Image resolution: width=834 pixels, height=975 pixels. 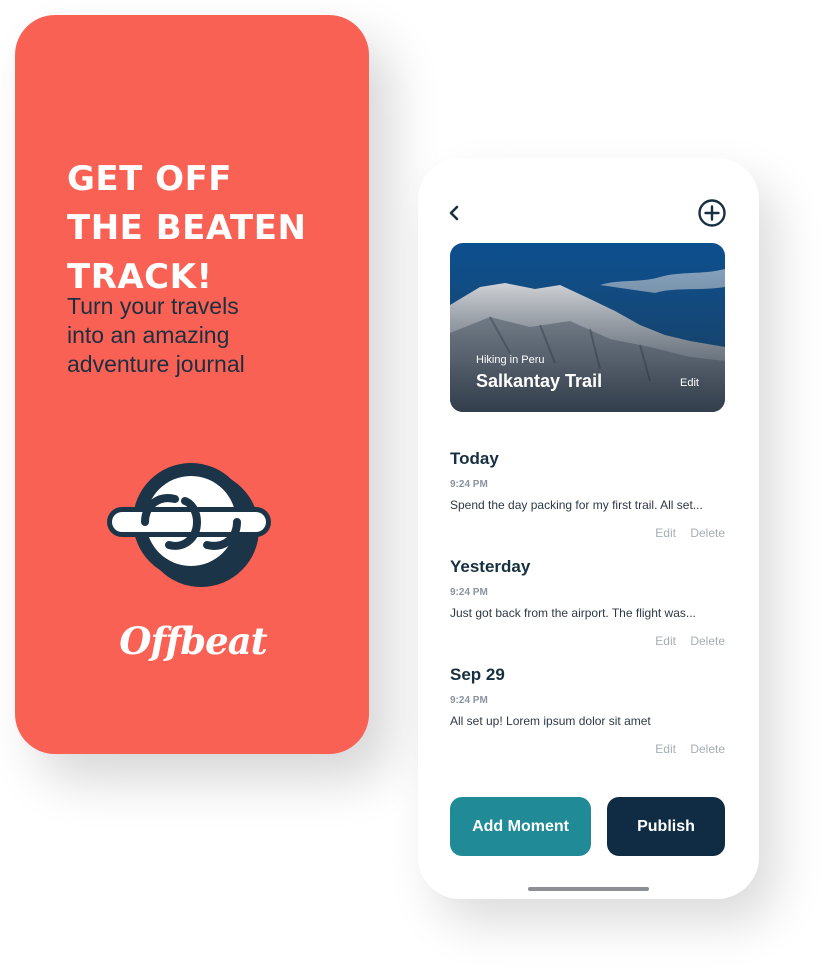 I want to click on entry-date: Sep 29, so click(x=477, y=674).